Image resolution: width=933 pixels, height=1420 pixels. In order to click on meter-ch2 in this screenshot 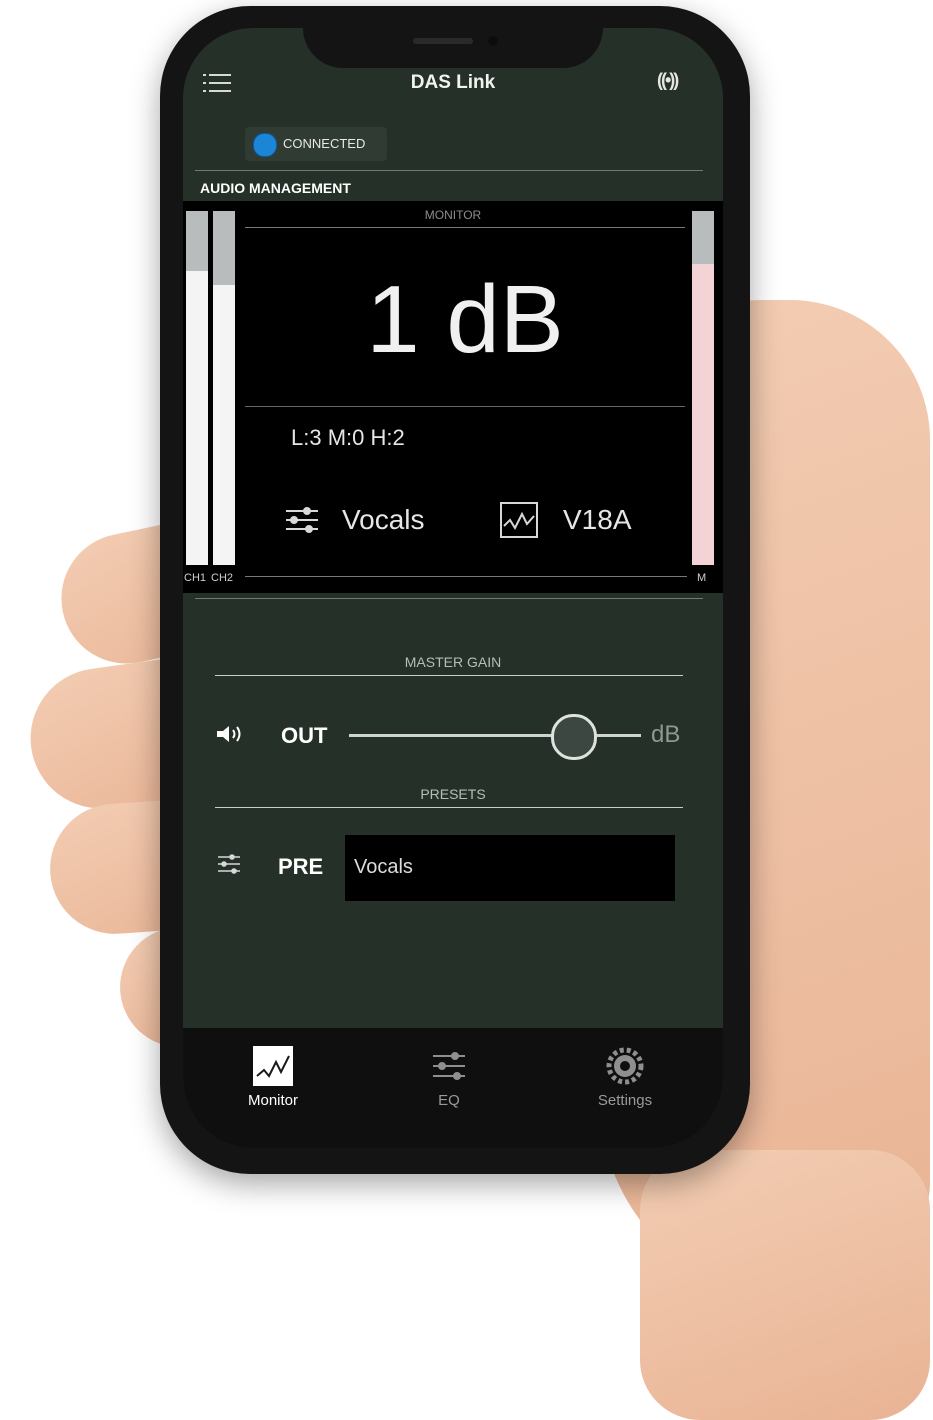, I will do `click(224, 388)`.